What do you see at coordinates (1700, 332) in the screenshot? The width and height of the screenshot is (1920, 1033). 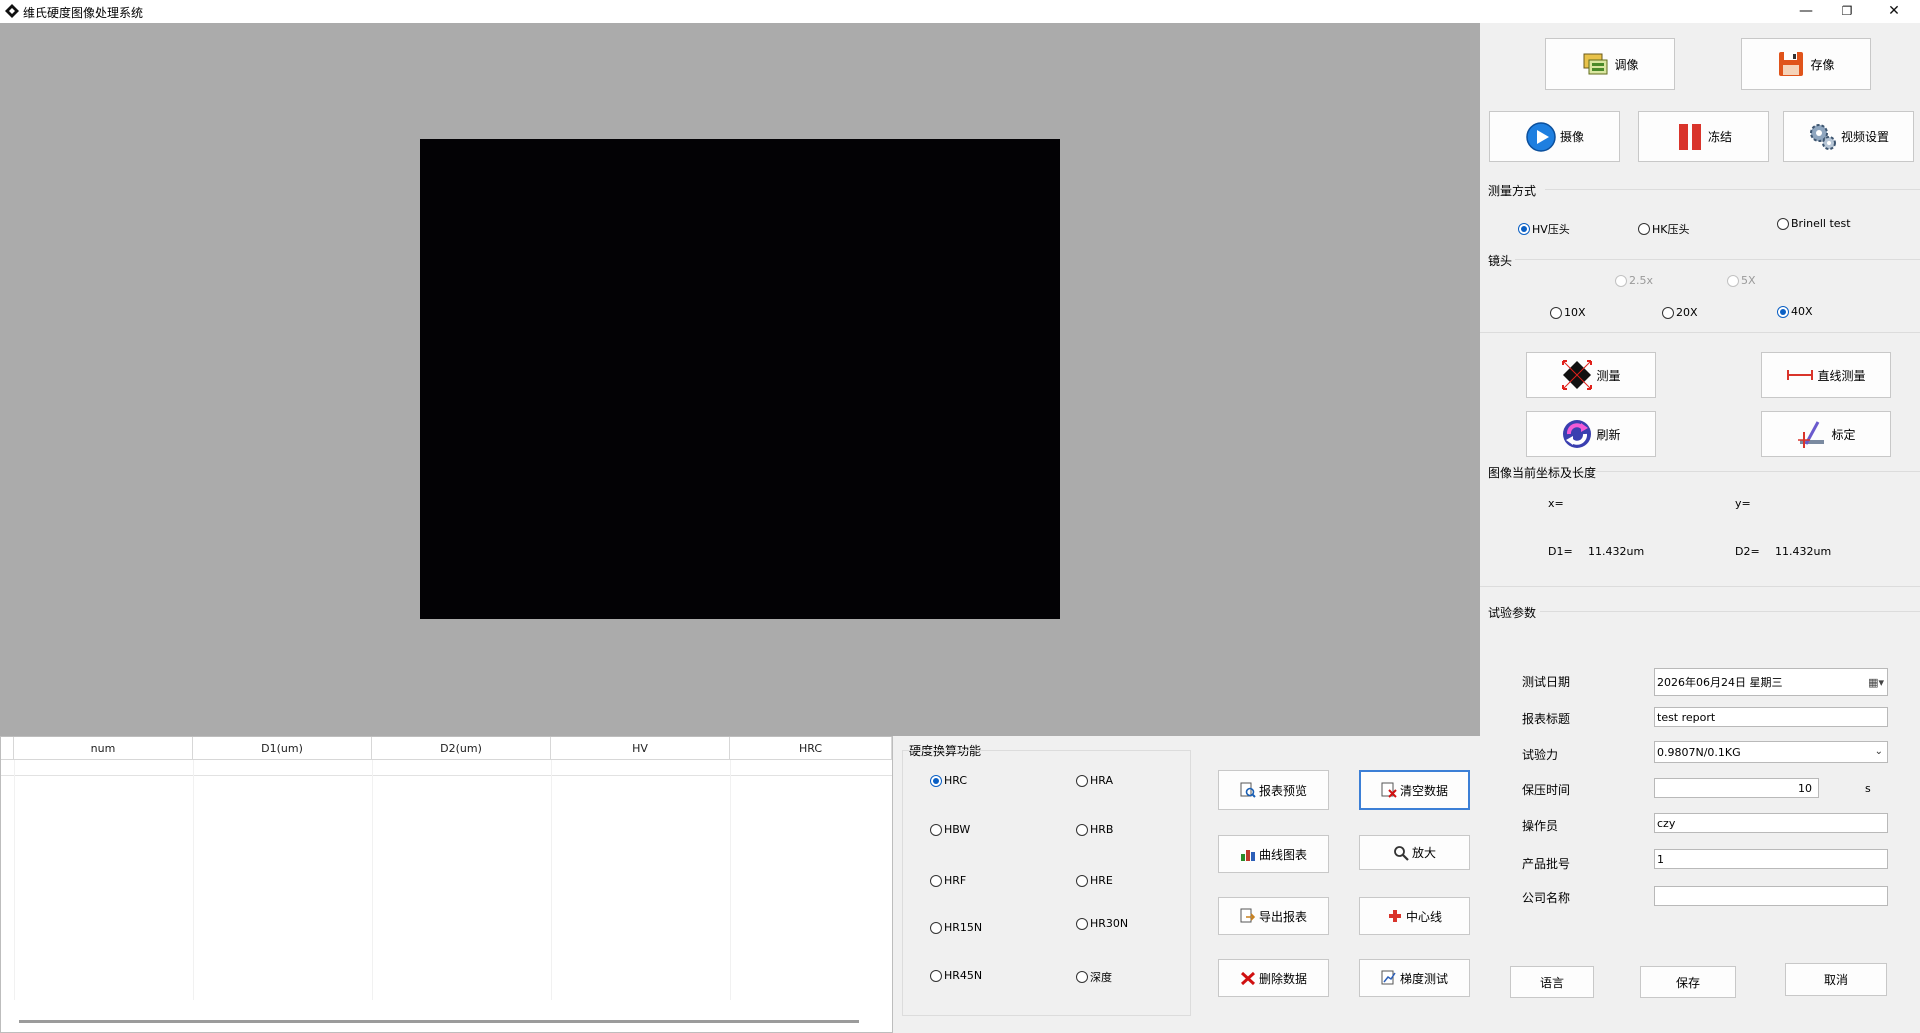 I see `lens-bottom-divider` at bounding box center [1700, 332].